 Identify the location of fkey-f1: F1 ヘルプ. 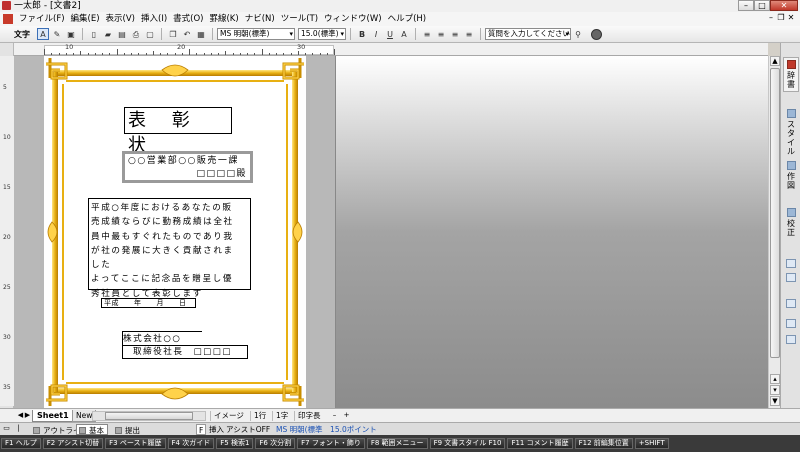
(21, 443).